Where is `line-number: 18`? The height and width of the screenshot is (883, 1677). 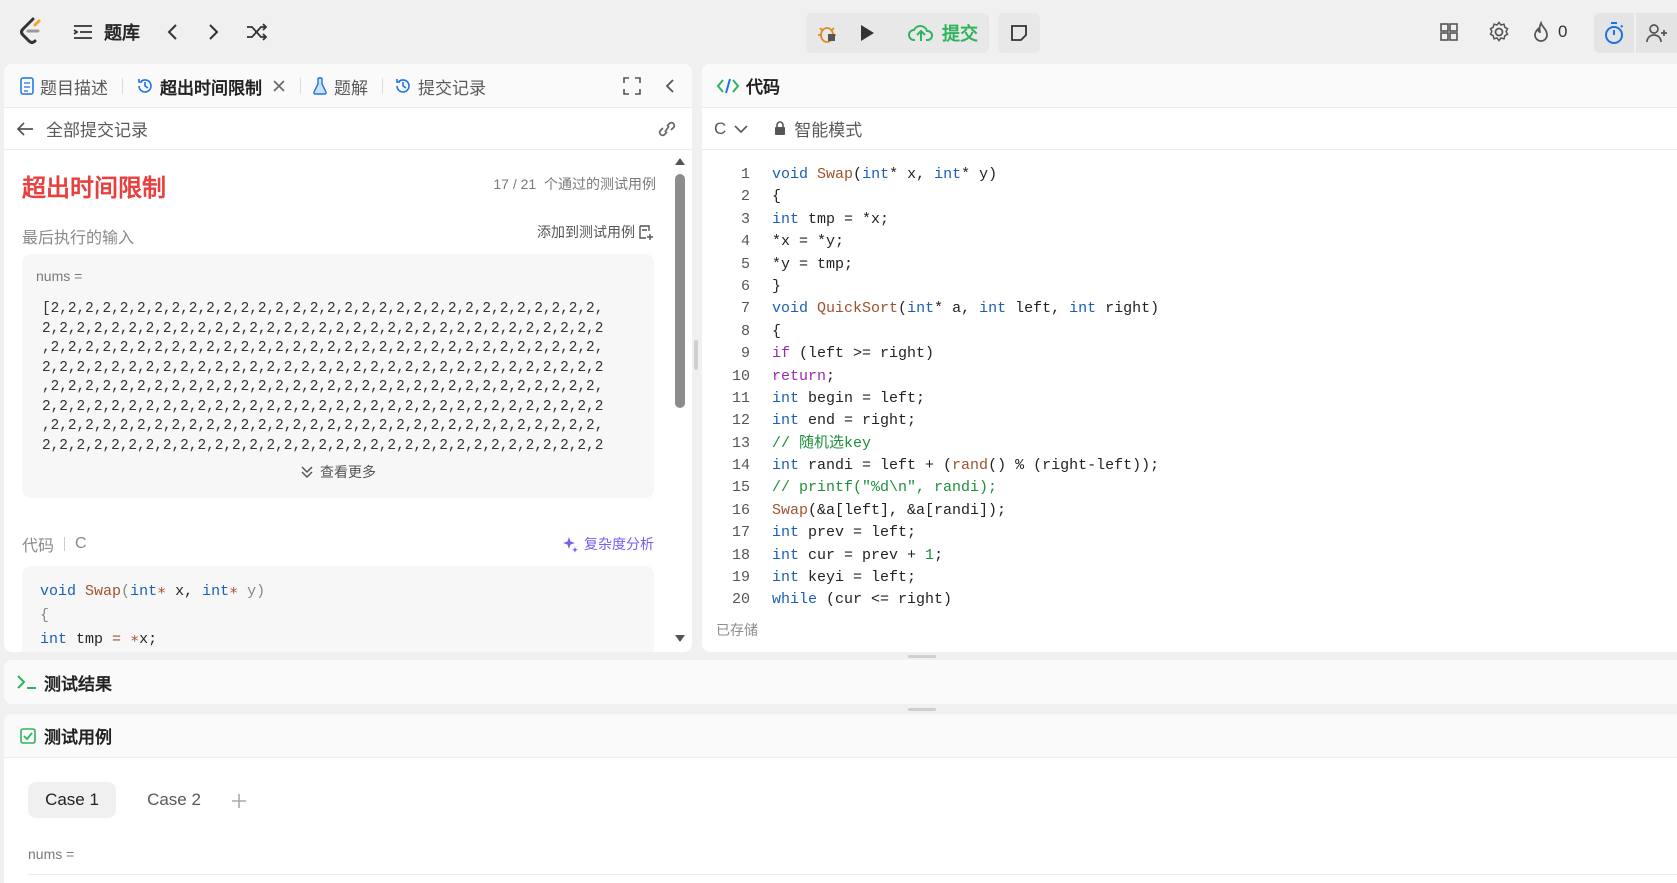 line-number: 18 is located at coordinates (740, 555).